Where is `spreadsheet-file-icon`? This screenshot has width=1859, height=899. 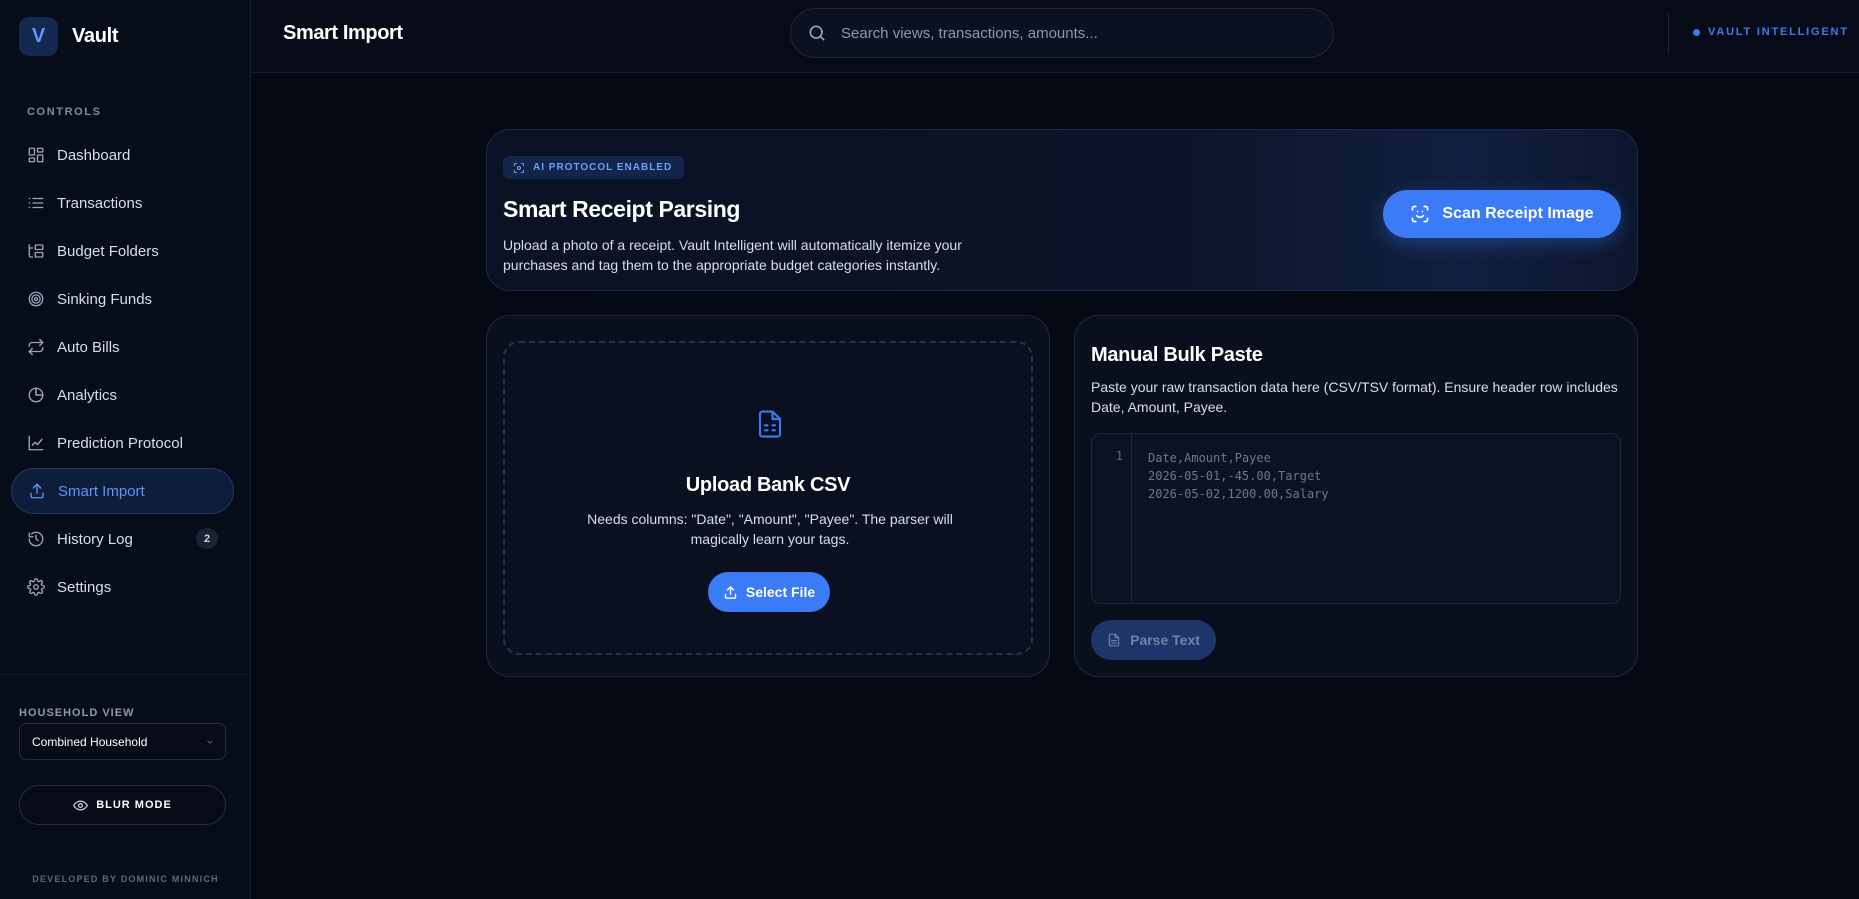
spreadsheet-file-icon is located at coordinates (770, 424).